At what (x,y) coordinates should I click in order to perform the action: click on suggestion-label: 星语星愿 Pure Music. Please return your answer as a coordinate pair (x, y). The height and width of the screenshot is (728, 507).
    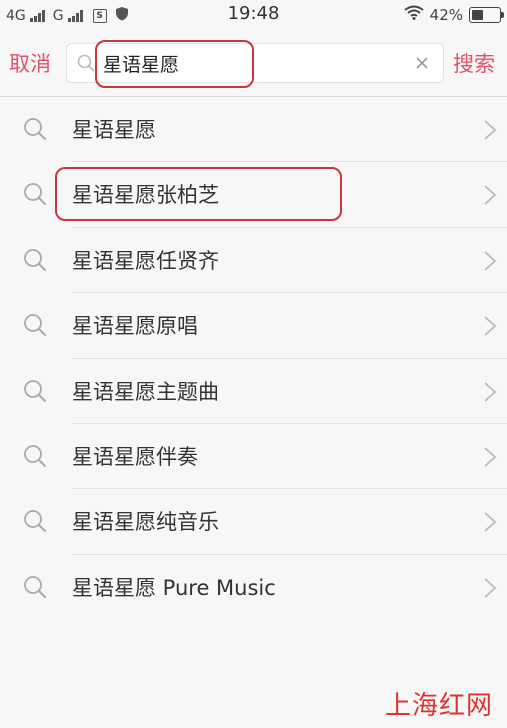
    Looking at the image, I should click on (174, 587).